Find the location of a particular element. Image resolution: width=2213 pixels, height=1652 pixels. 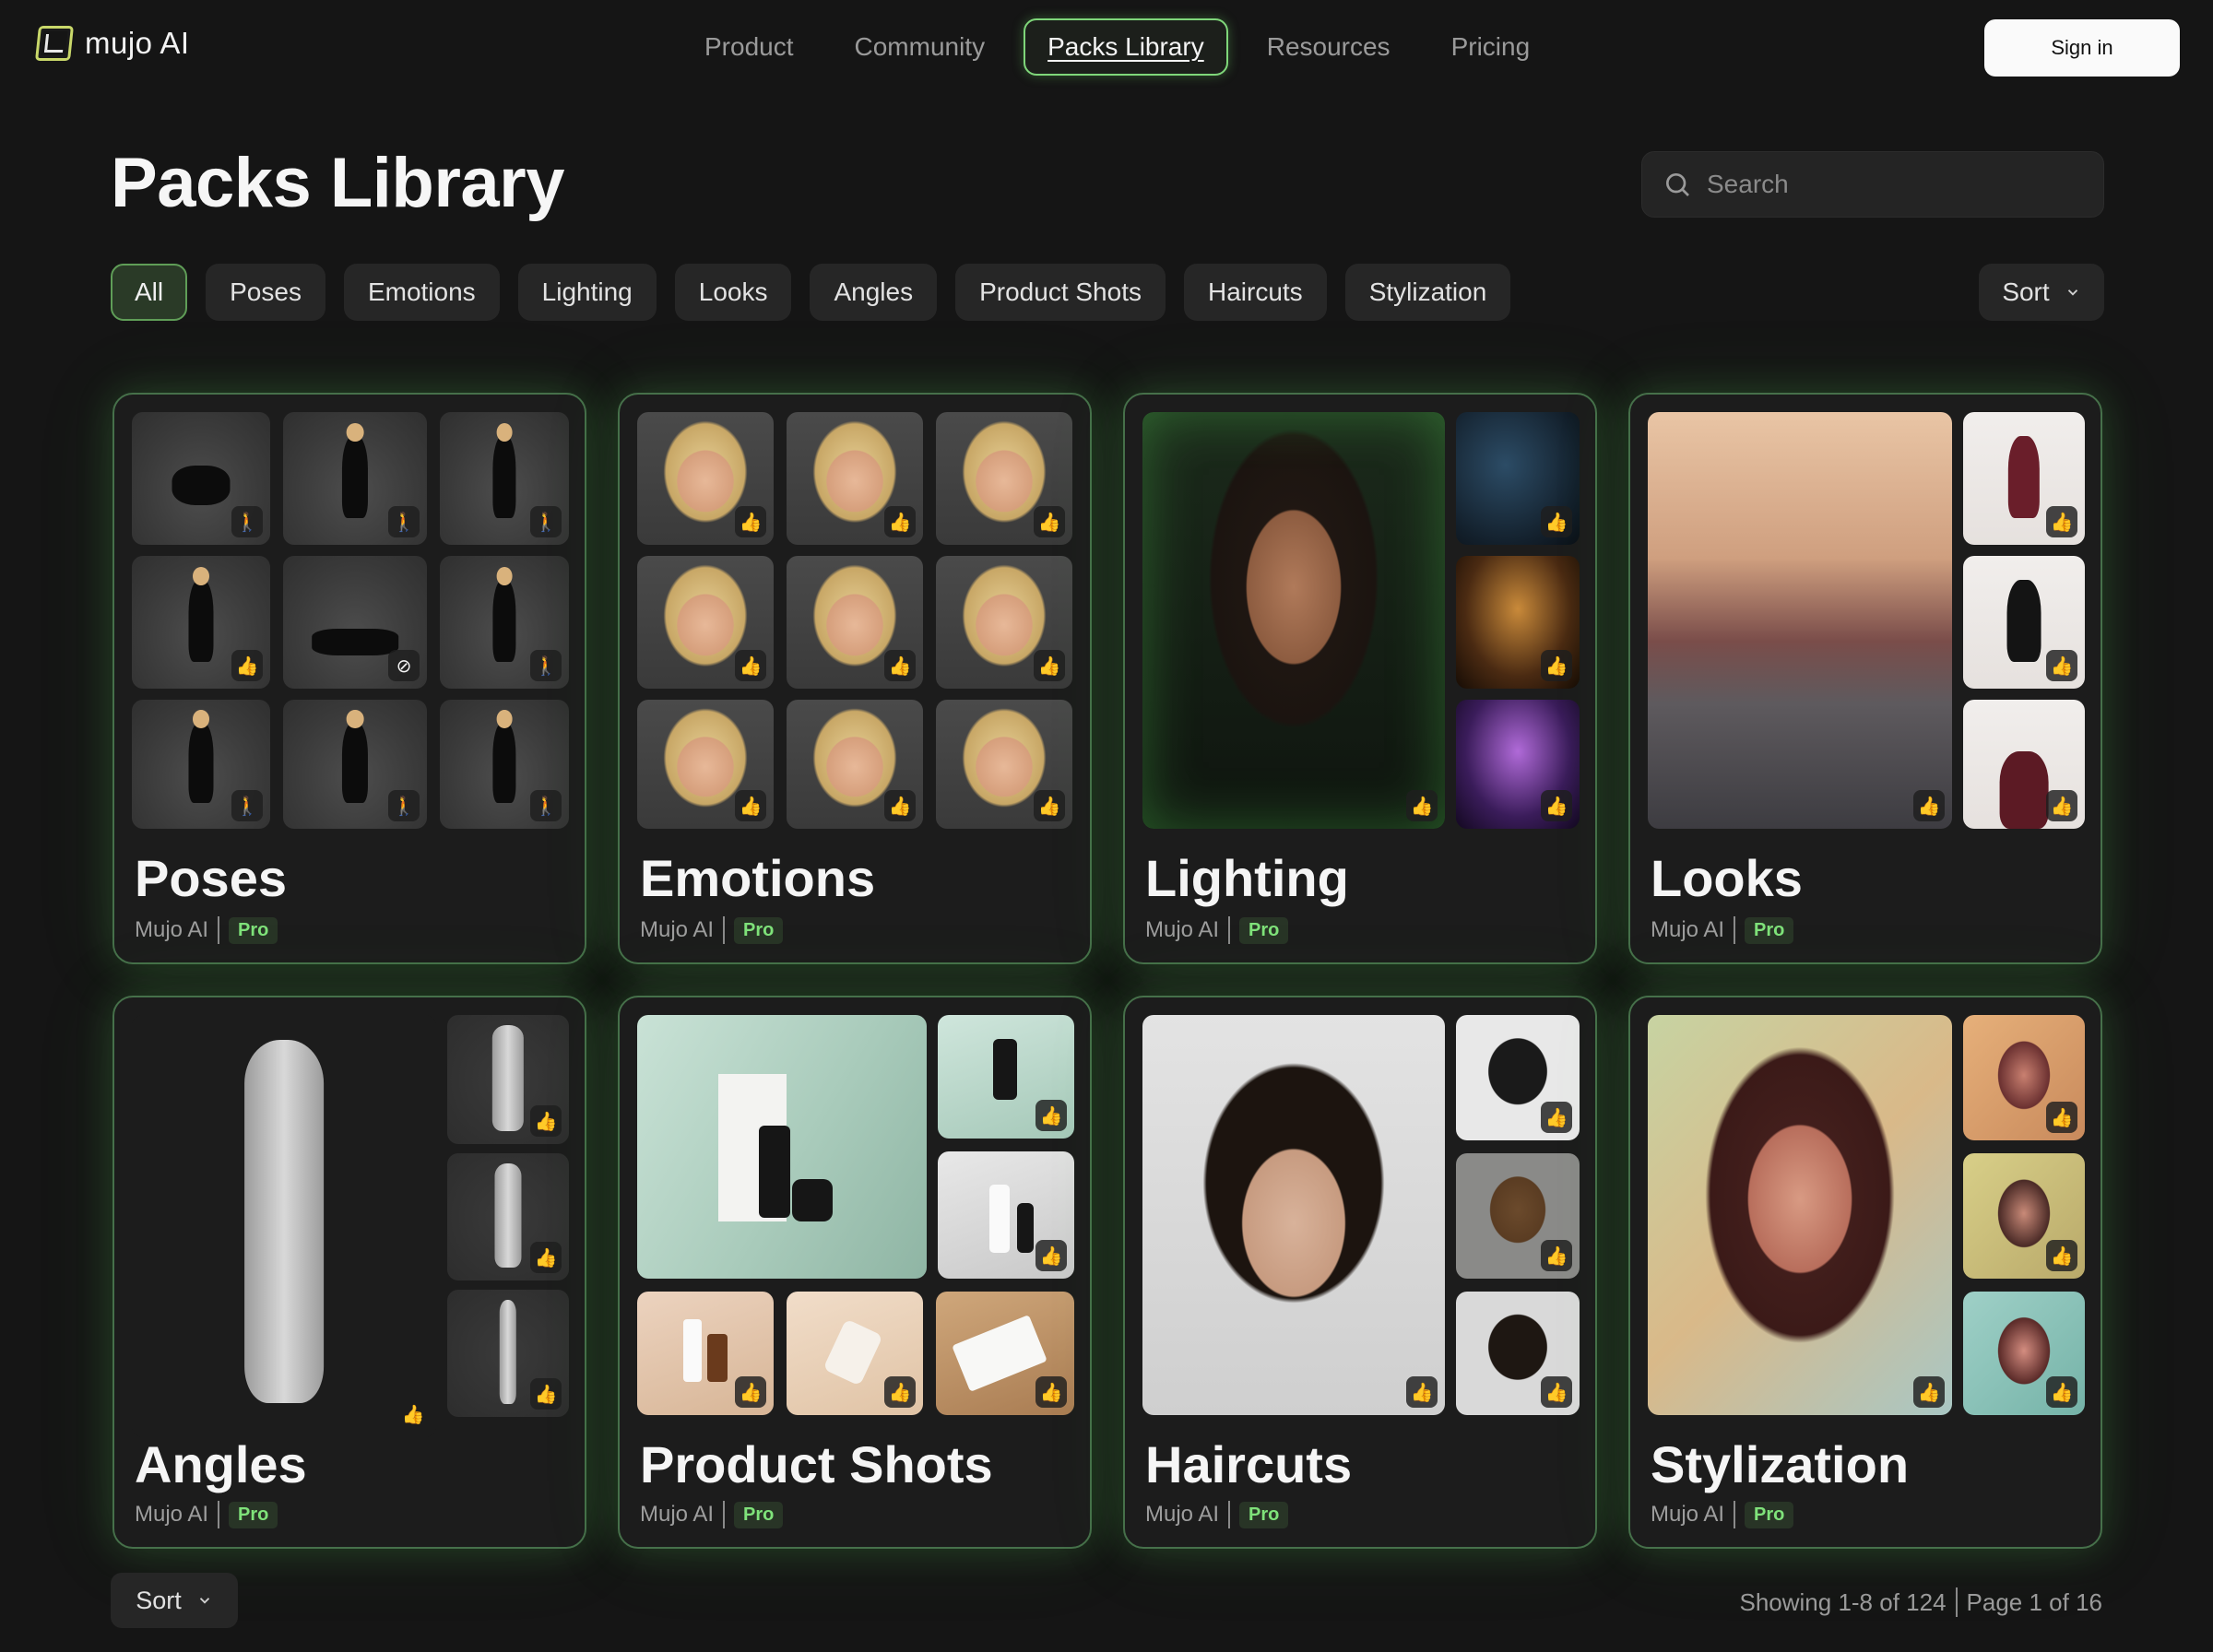

nav-packs-library: Packs Library is located at coordinates (1126, 47).